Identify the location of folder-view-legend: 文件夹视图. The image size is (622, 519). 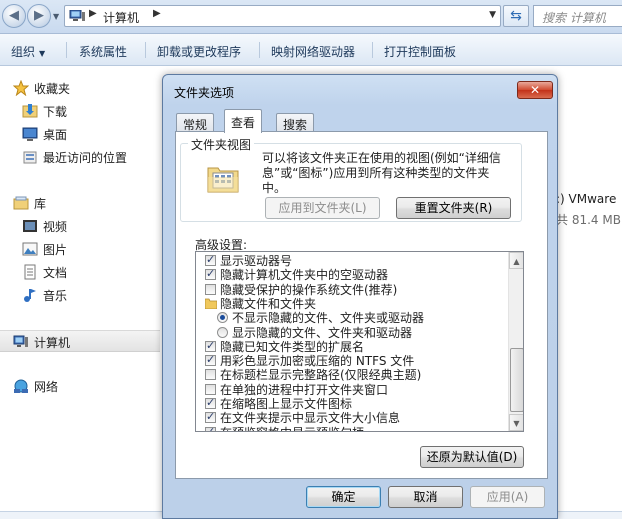
(221, 144).